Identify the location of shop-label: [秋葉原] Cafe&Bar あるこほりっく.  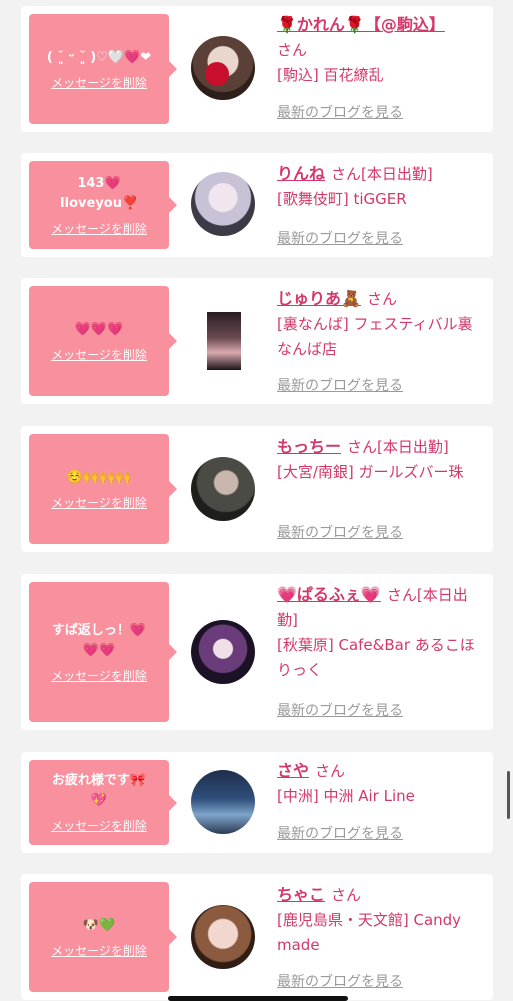
(376, 657).